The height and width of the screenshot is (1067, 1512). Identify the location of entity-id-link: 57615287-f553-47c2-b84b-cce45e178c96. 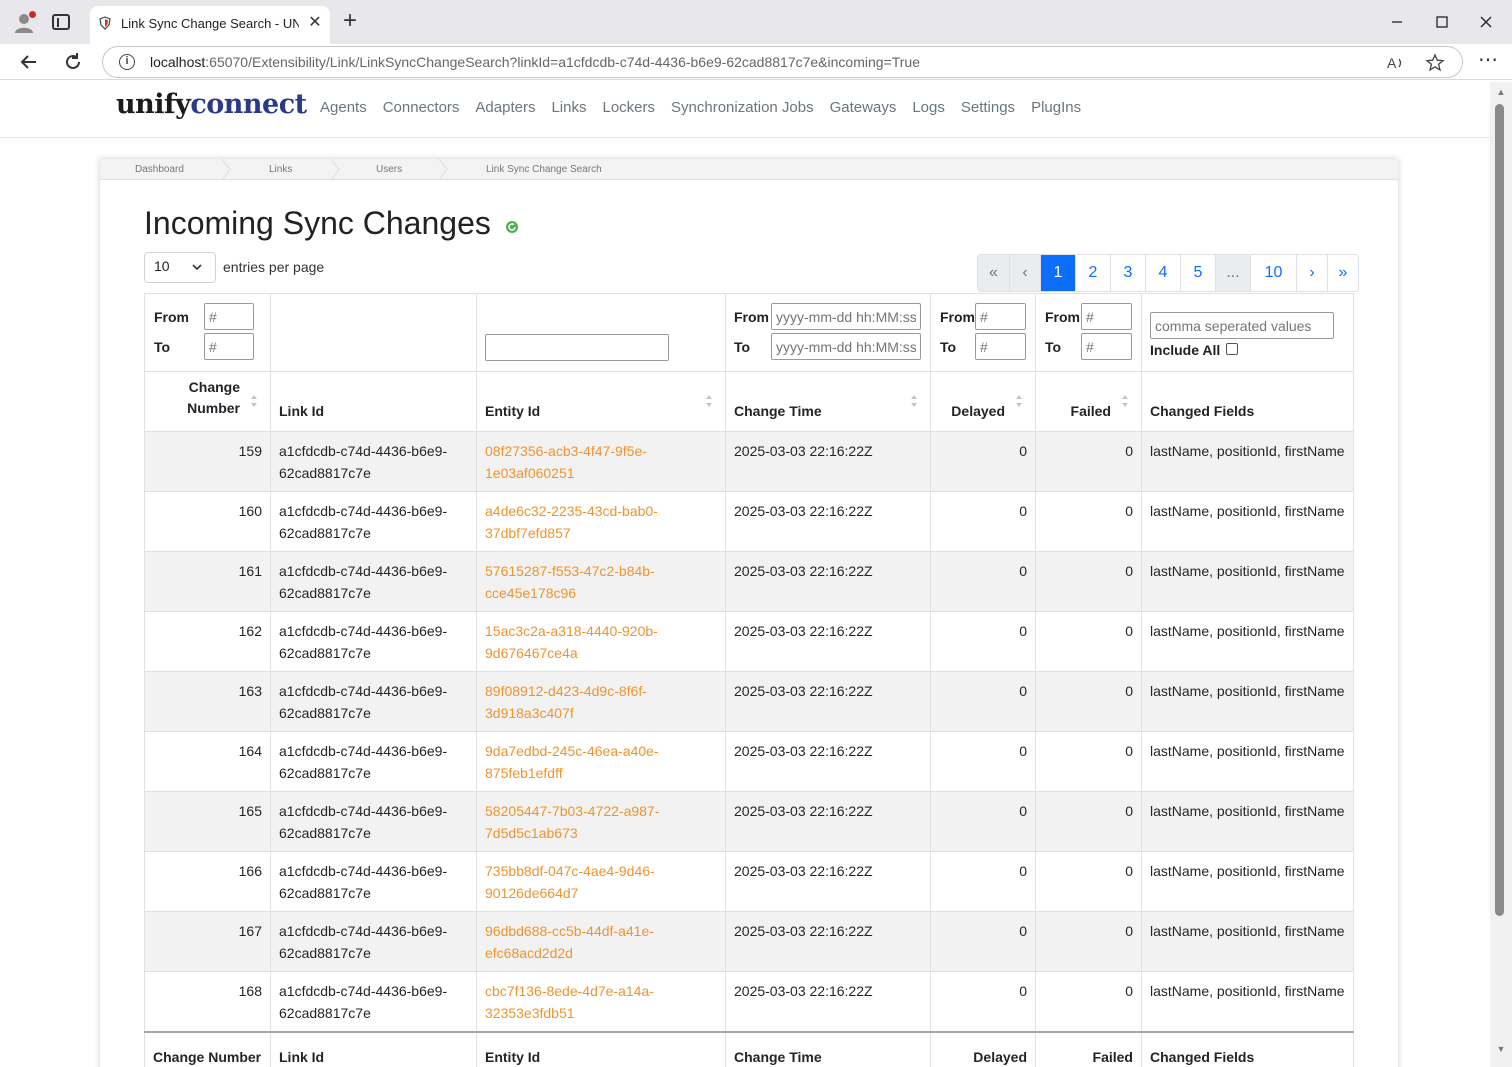
(570, 582).